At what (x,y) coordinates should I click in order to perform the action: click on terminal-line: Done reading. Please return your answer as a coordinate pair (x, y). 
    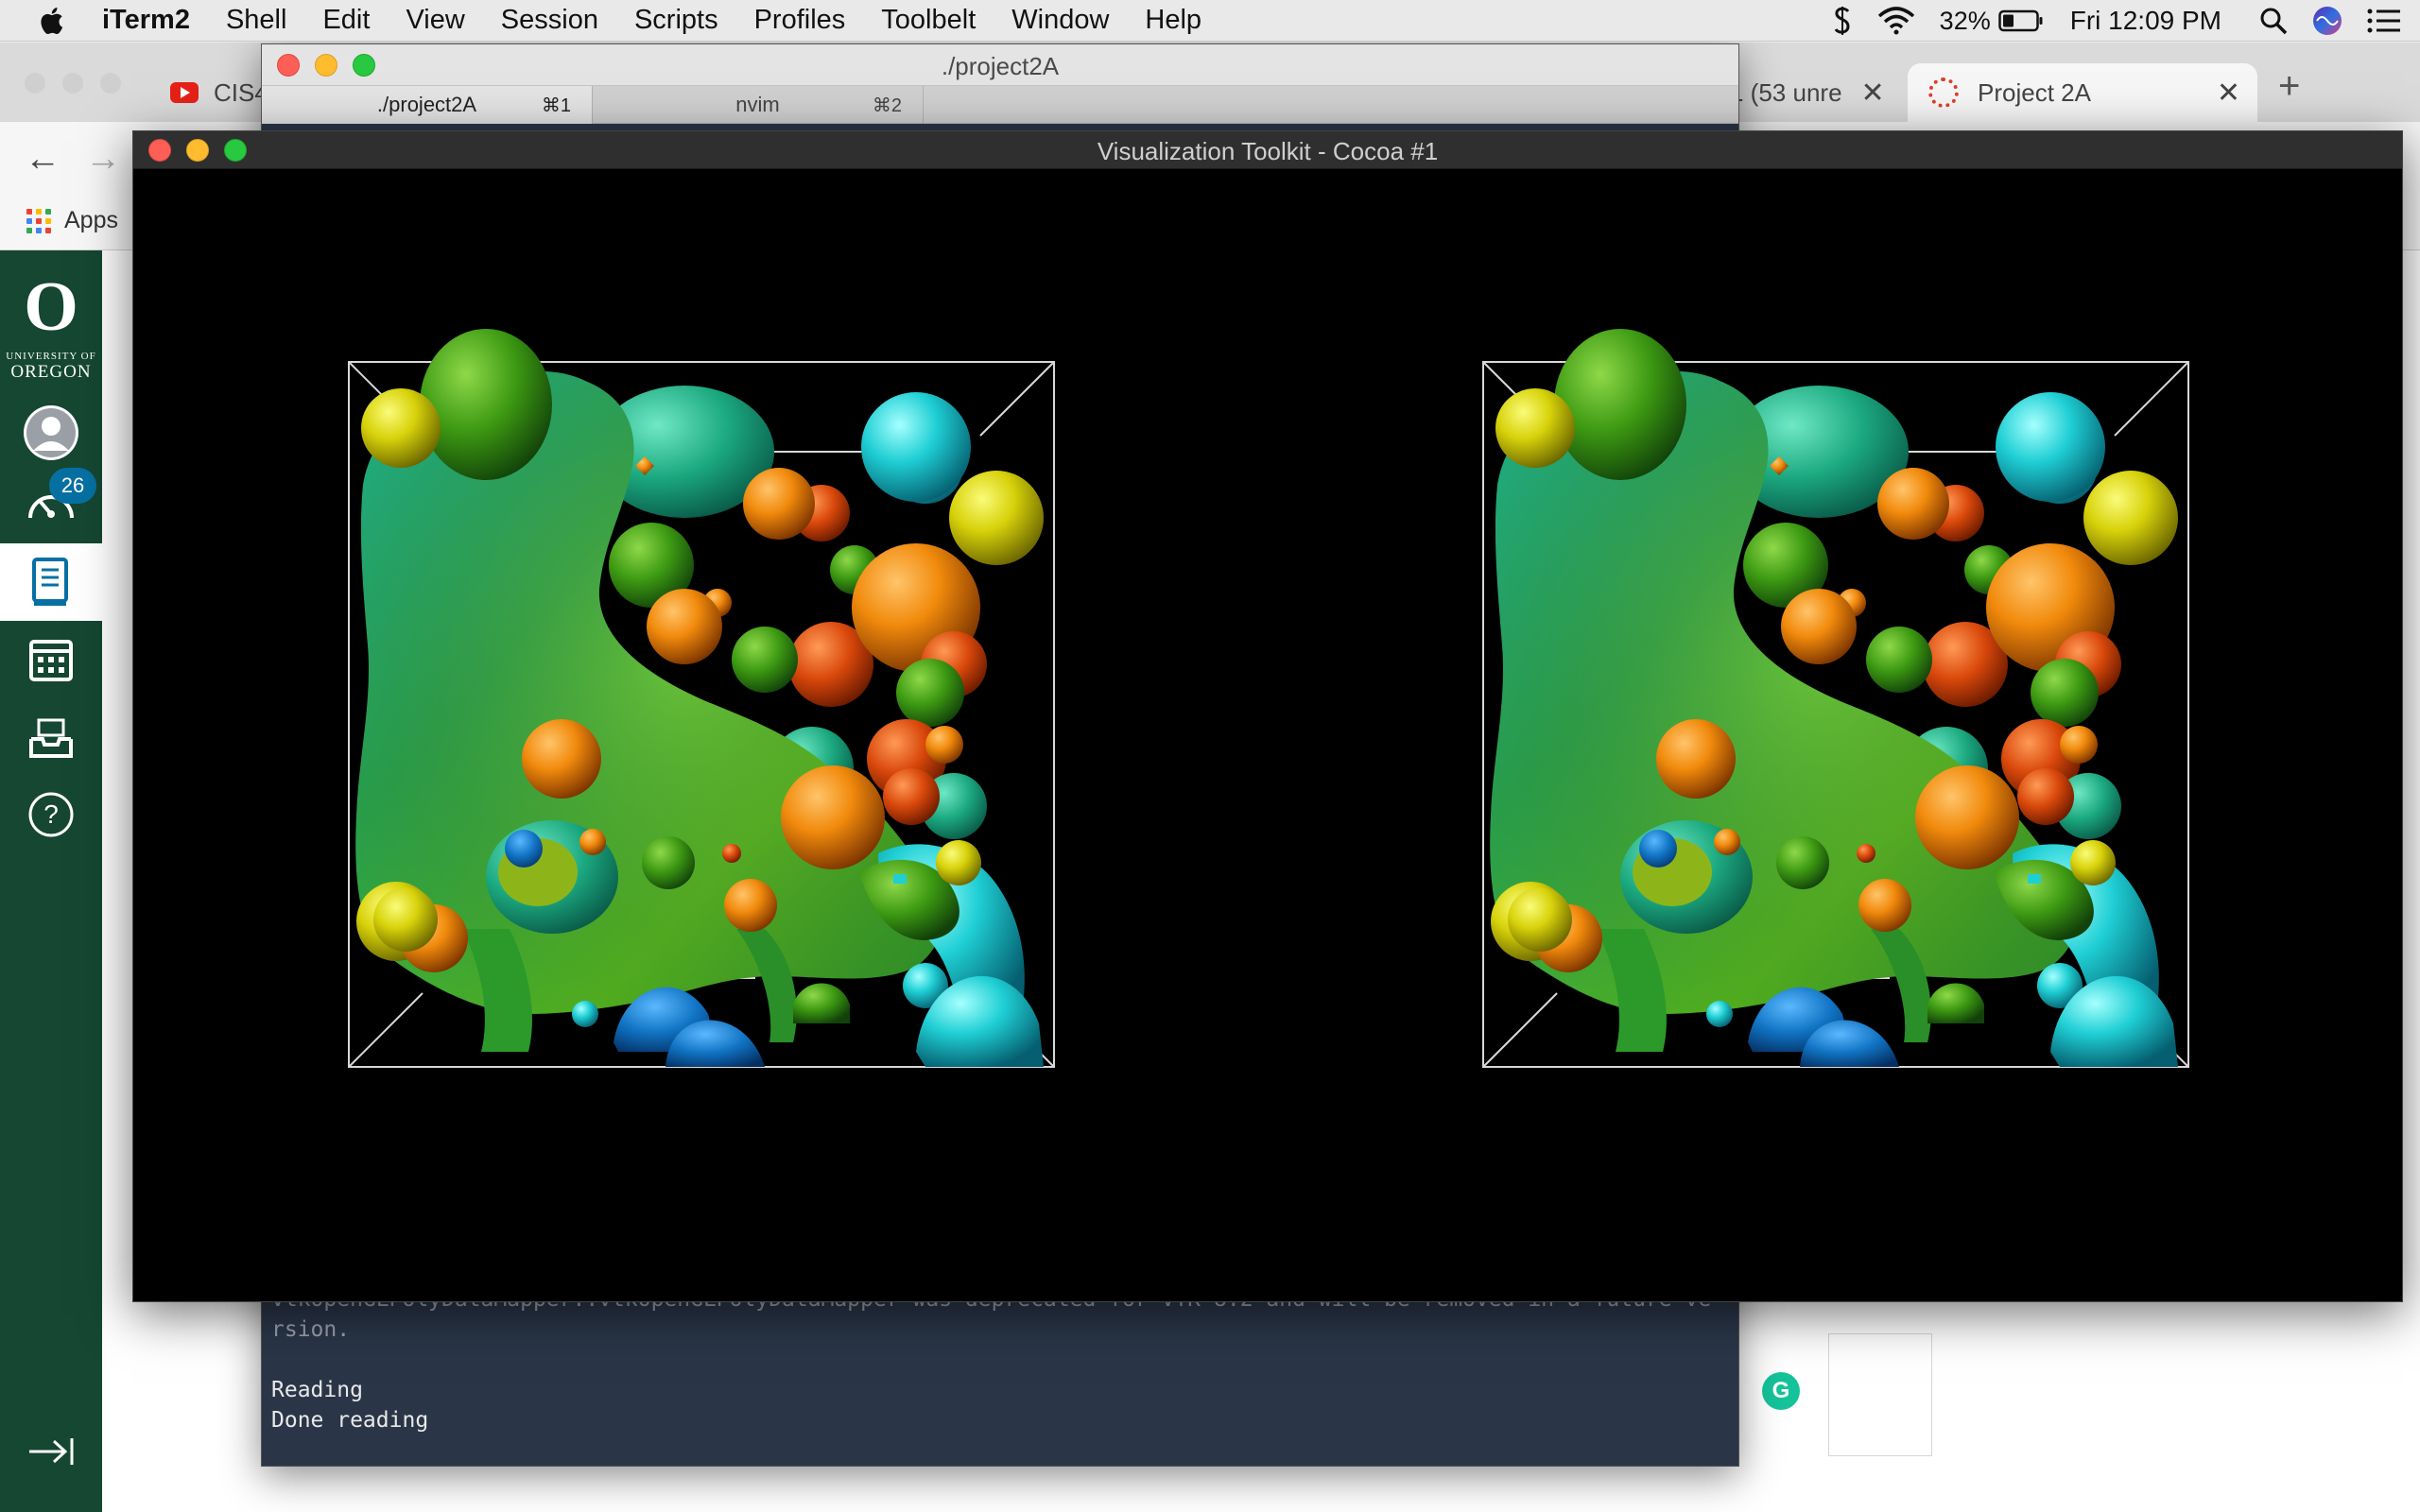
    Looking at the image, I should click on (350, 1420).